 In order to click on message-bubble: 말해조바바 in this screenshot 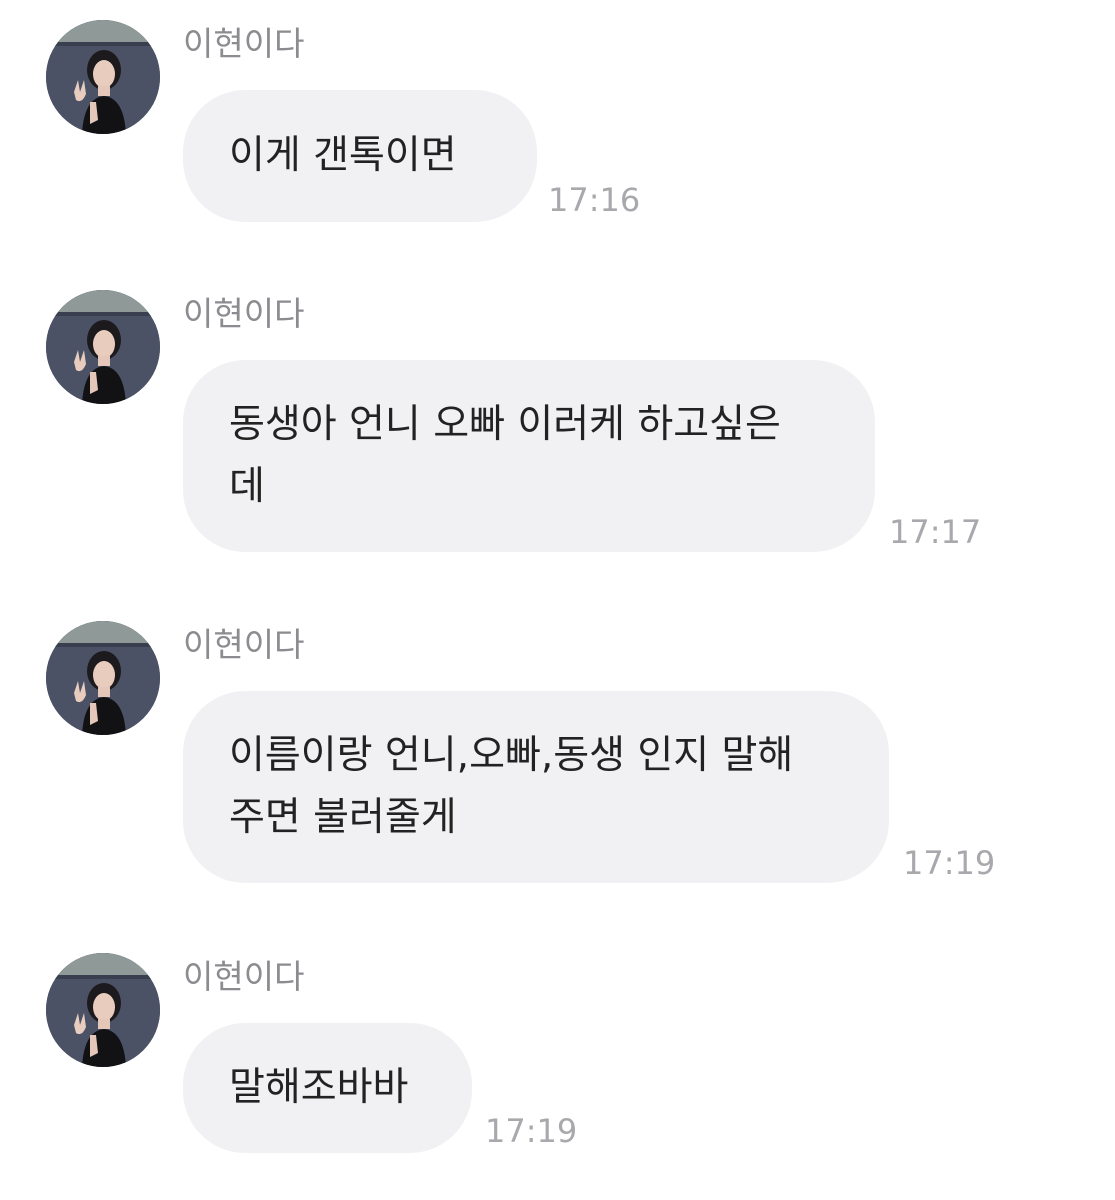, I will do `click(327, 1088)`.